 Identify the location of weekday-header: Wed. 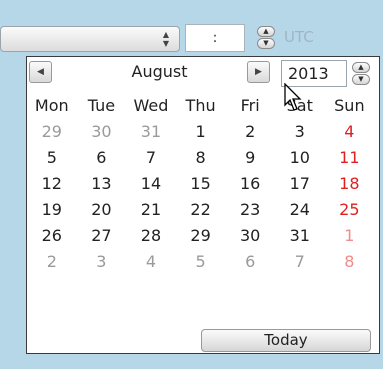
(151, 105).